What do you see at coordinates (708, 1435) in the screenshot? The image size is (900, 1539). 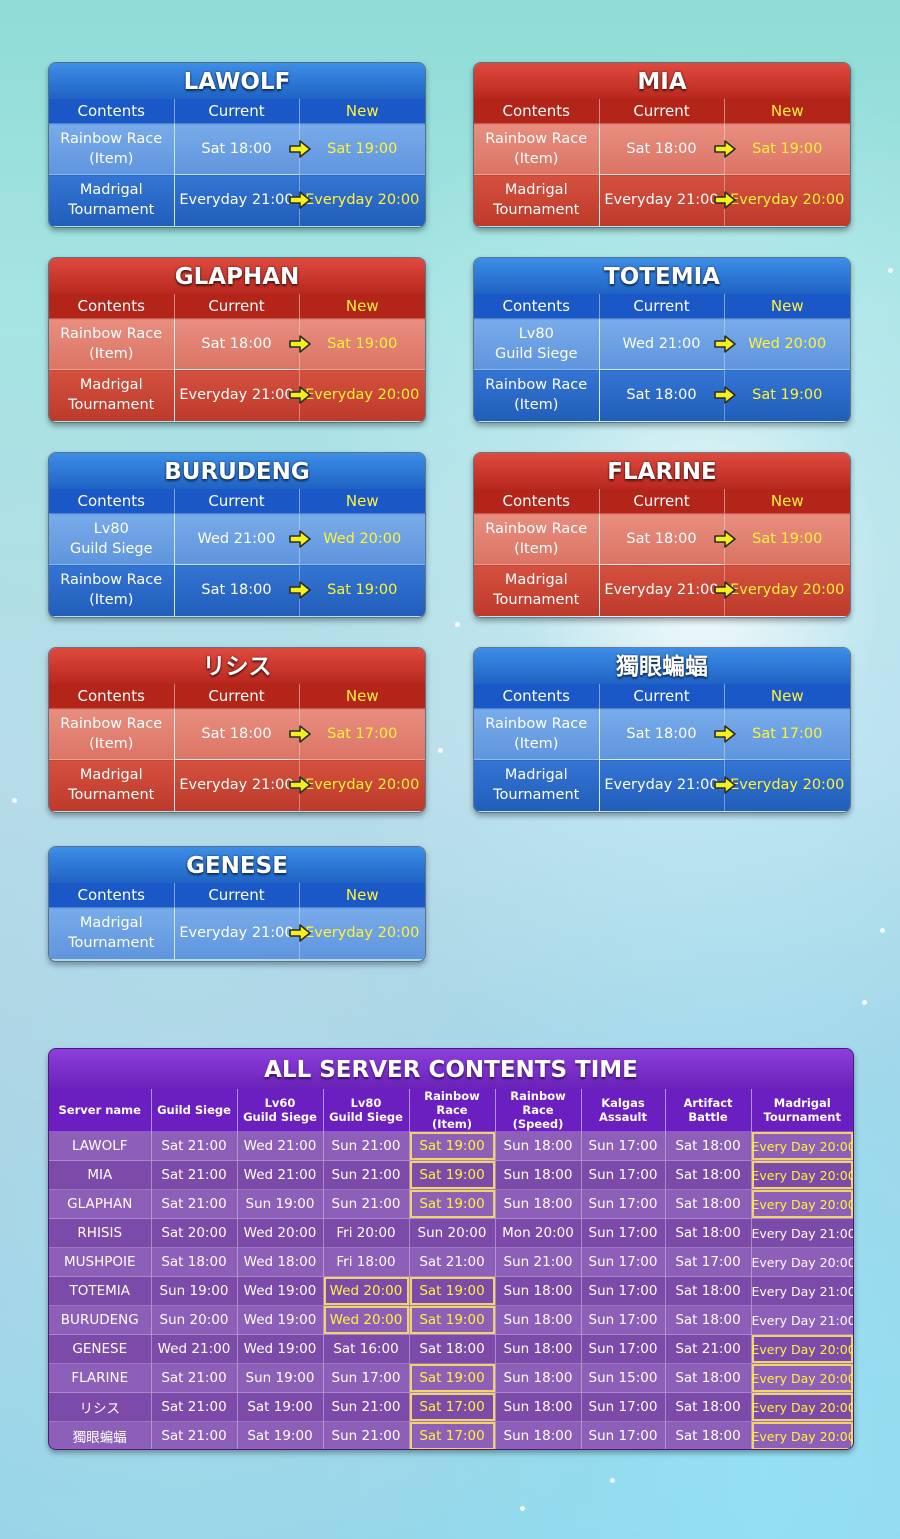 I see `schedule-cell: Sat 18:00` at bounding box center [708, 1435].